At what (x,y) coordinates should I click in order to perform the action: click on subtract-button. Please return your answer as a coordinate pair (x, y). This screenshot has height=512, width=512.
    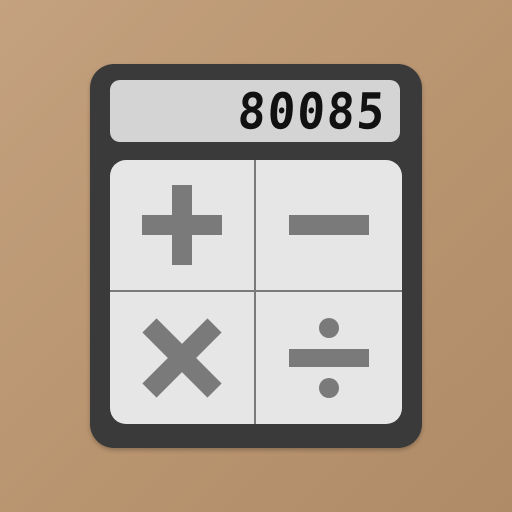
    Looking at the image, I should click on (329, 226).